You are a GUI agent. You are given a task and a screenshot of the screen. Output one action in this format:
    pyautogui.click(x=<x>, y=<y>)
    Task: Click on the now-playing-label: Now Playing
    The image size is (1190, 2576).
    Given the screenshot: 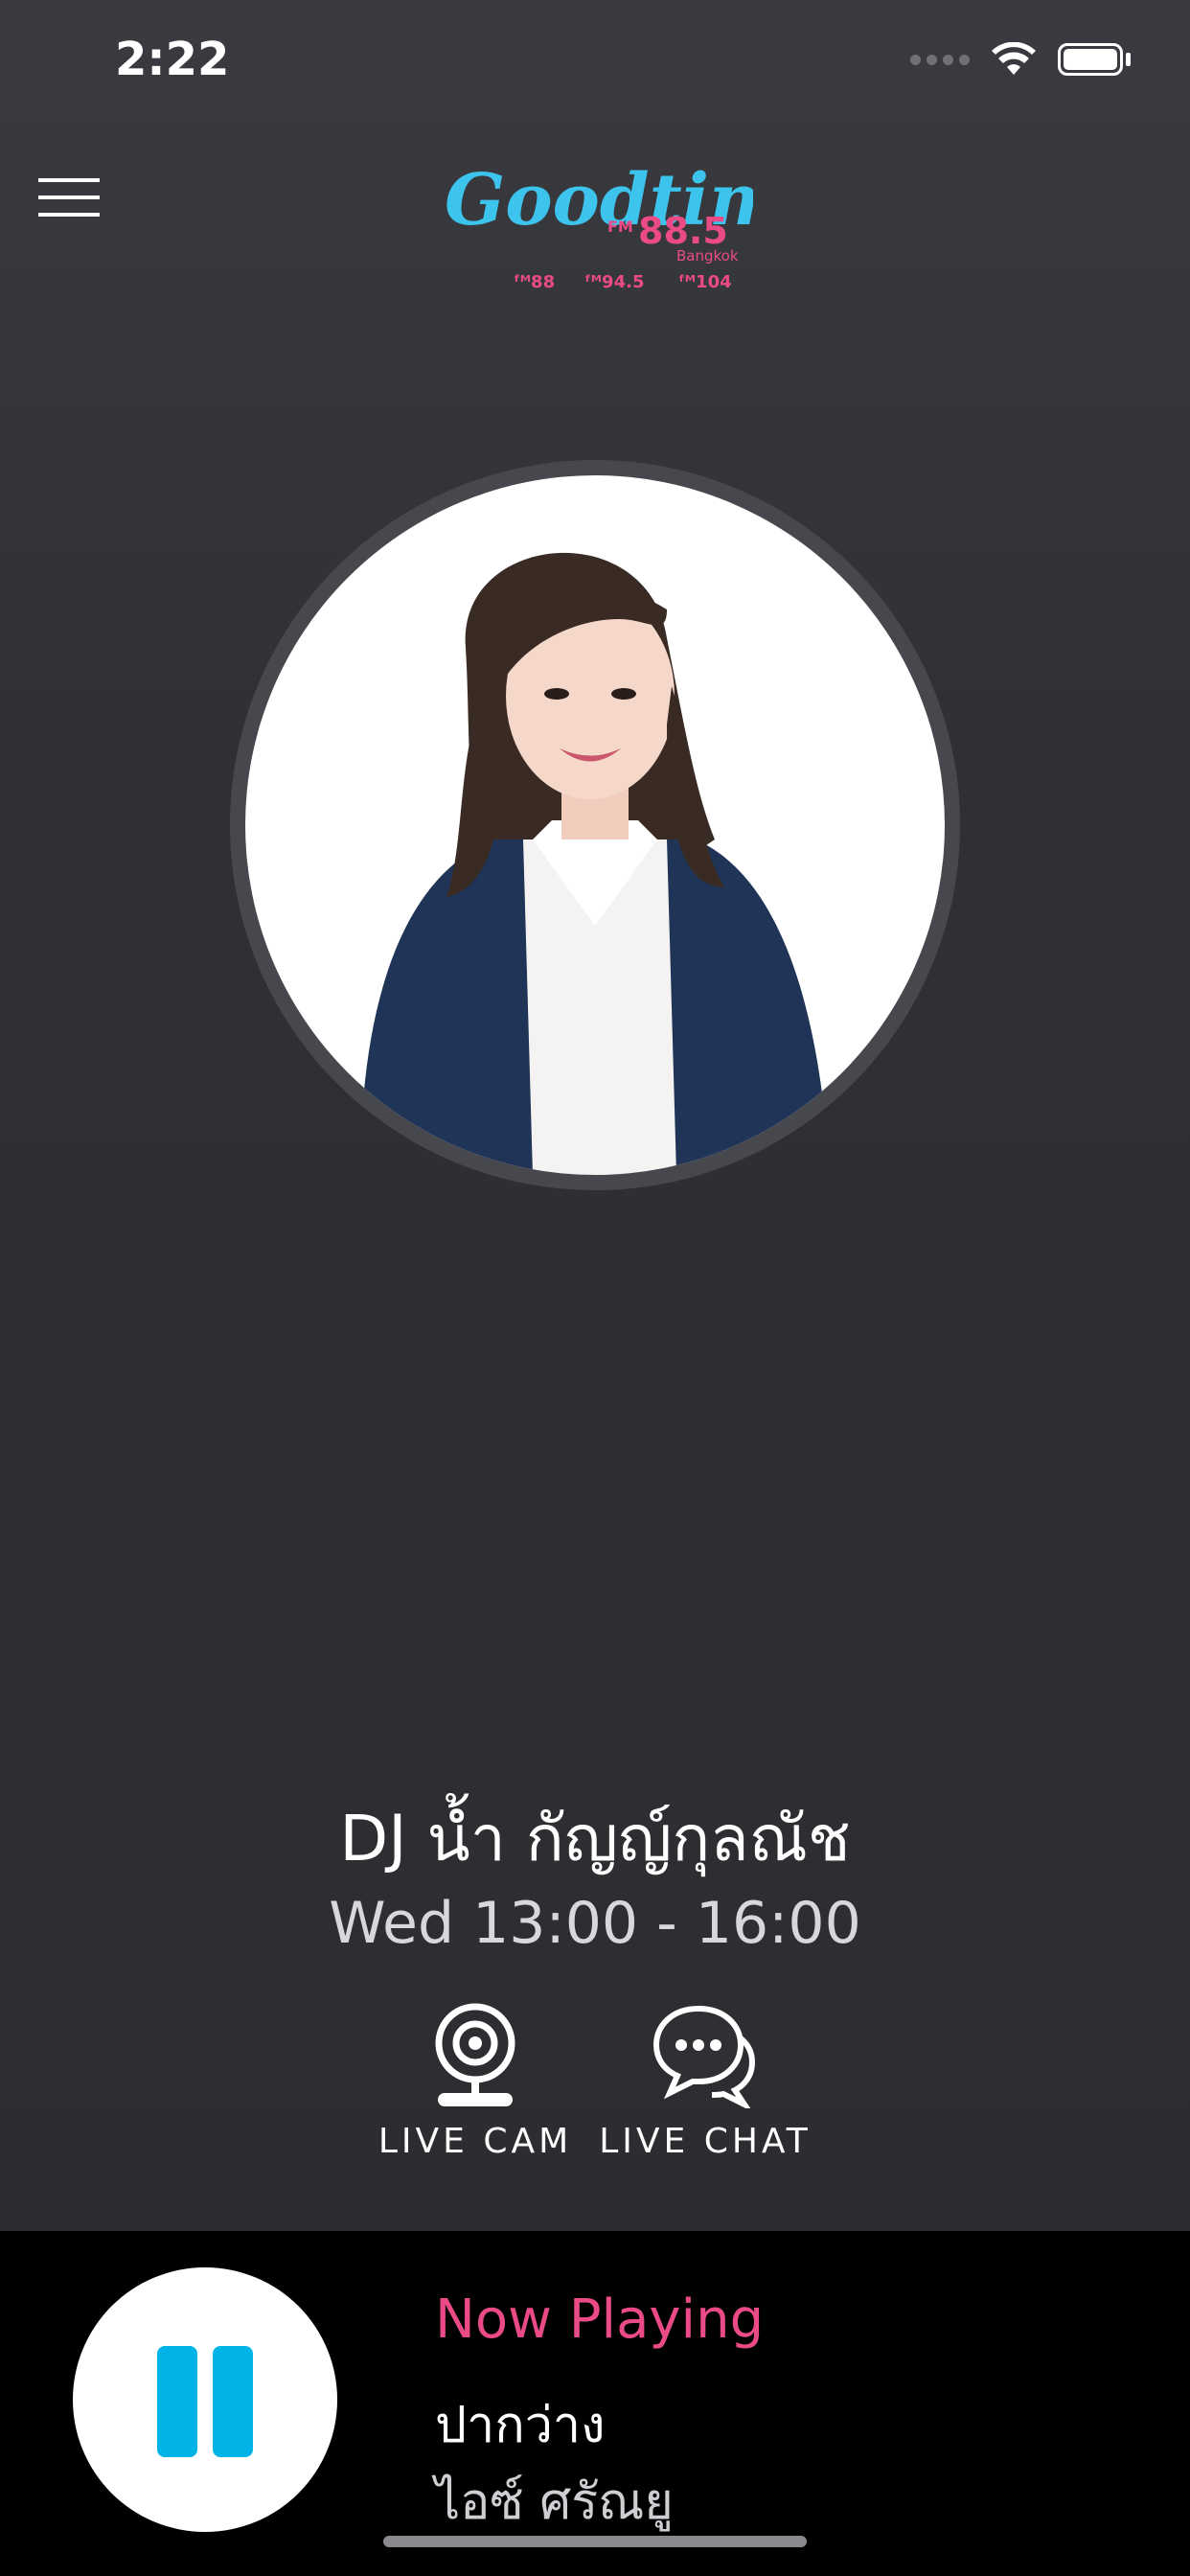 What is the action you would take?
    pyautogui.click(x=600, y=2319)
    